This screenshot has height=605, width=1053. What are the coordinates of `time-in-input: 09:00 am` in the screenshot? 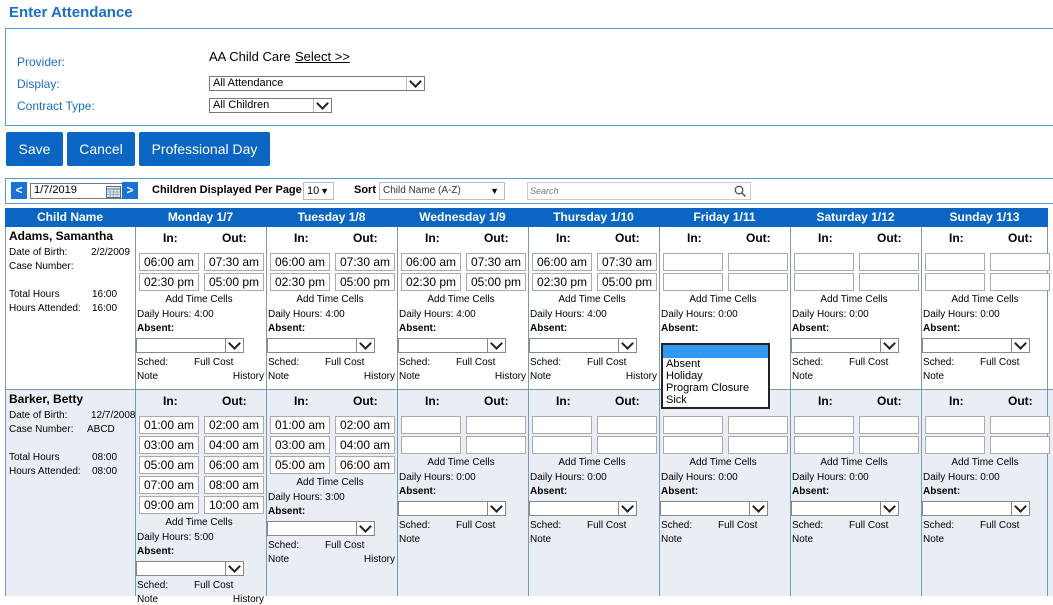 It's located at (169, 505).